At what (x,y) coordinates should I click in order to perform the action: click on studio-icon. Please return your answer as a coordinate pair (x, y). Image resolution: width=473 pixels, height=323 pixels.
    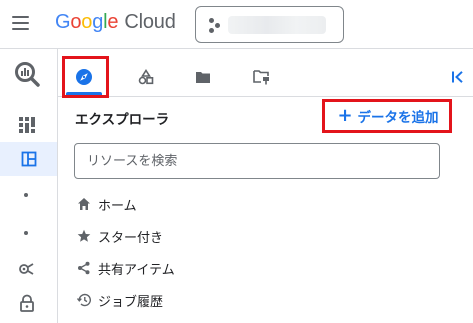
    Looking at the image, I should click on (28, 159).